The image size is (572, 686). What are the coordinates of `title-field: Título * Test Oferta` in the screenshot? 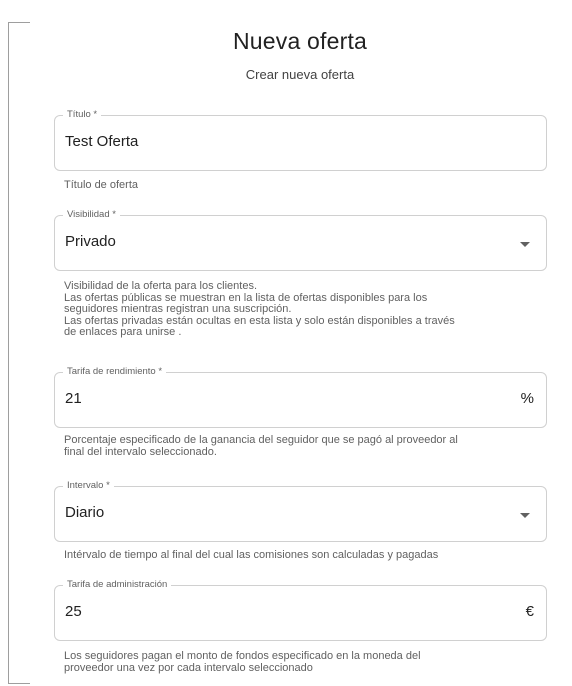 It's located at (300, 139).